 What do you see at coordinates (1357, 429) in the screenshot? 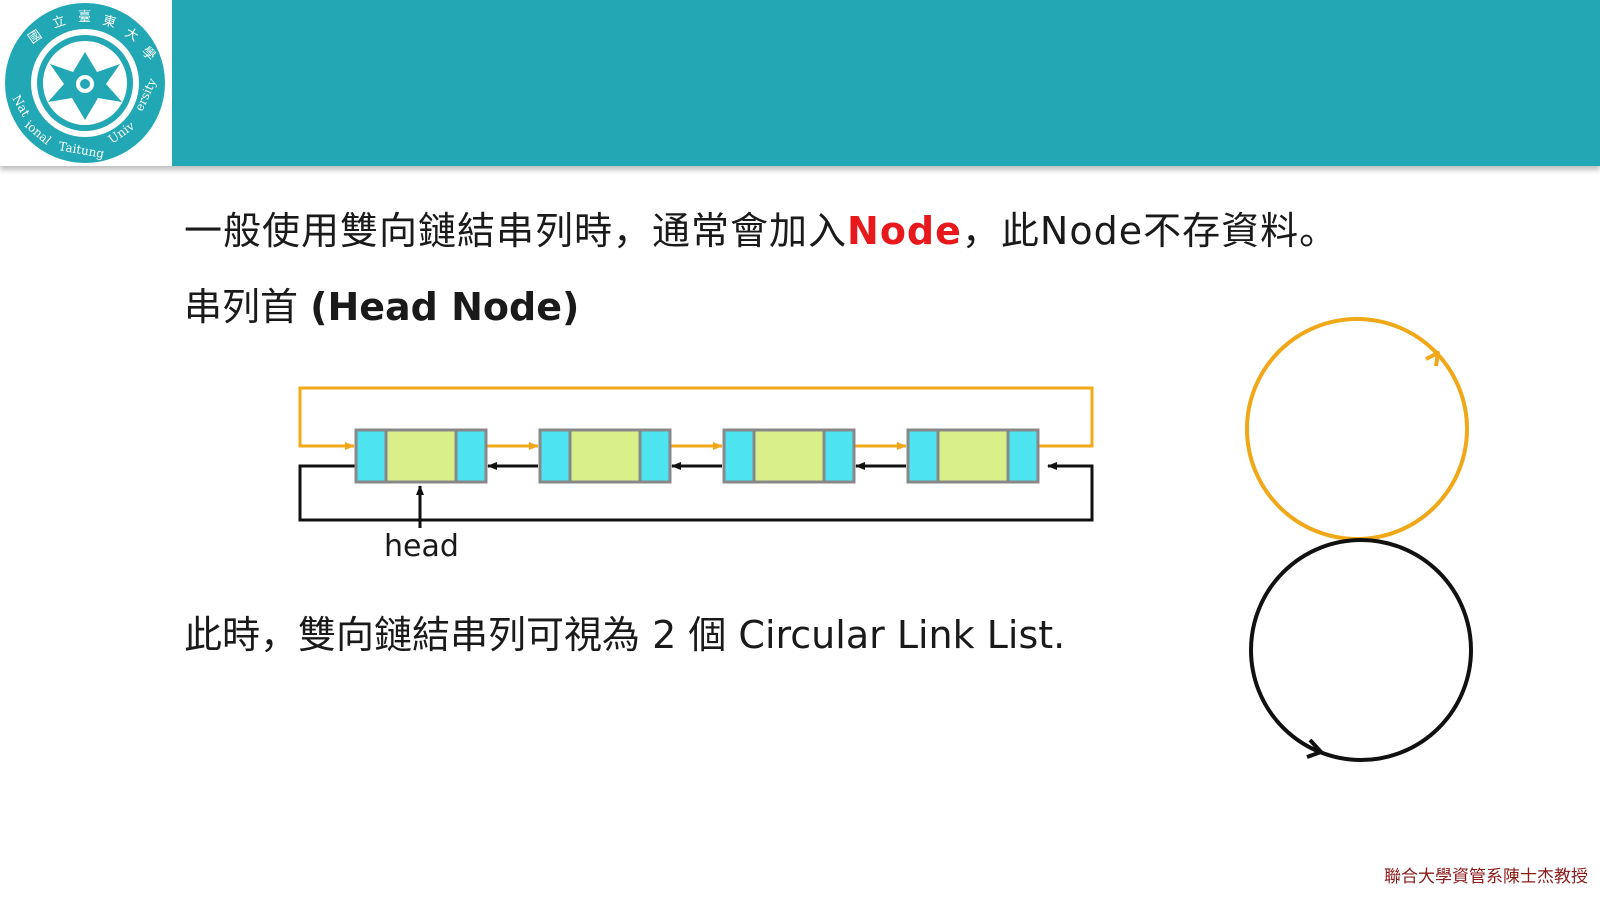
I see `forward-circular-loop` at bounding box center [1357, 429].